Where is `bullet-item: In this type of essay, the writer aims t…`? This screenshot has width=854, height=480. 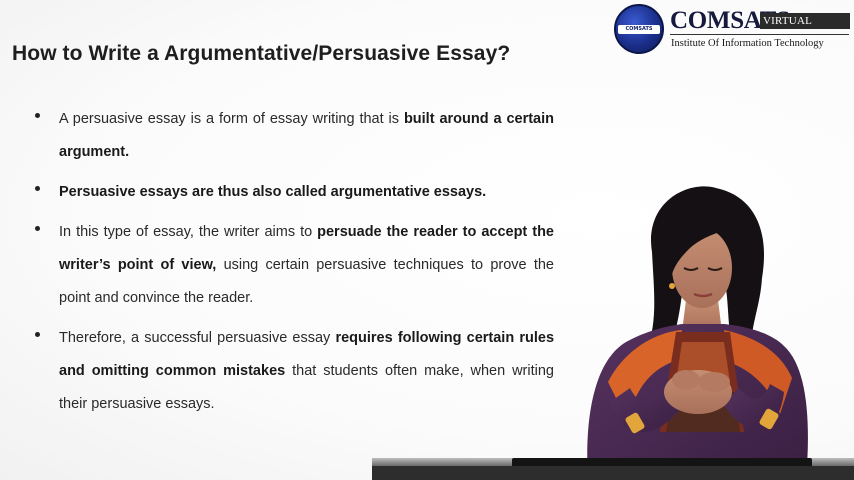 bullet-item: In this type of essay, the writer aims t… is located at coordinates (294, 265).